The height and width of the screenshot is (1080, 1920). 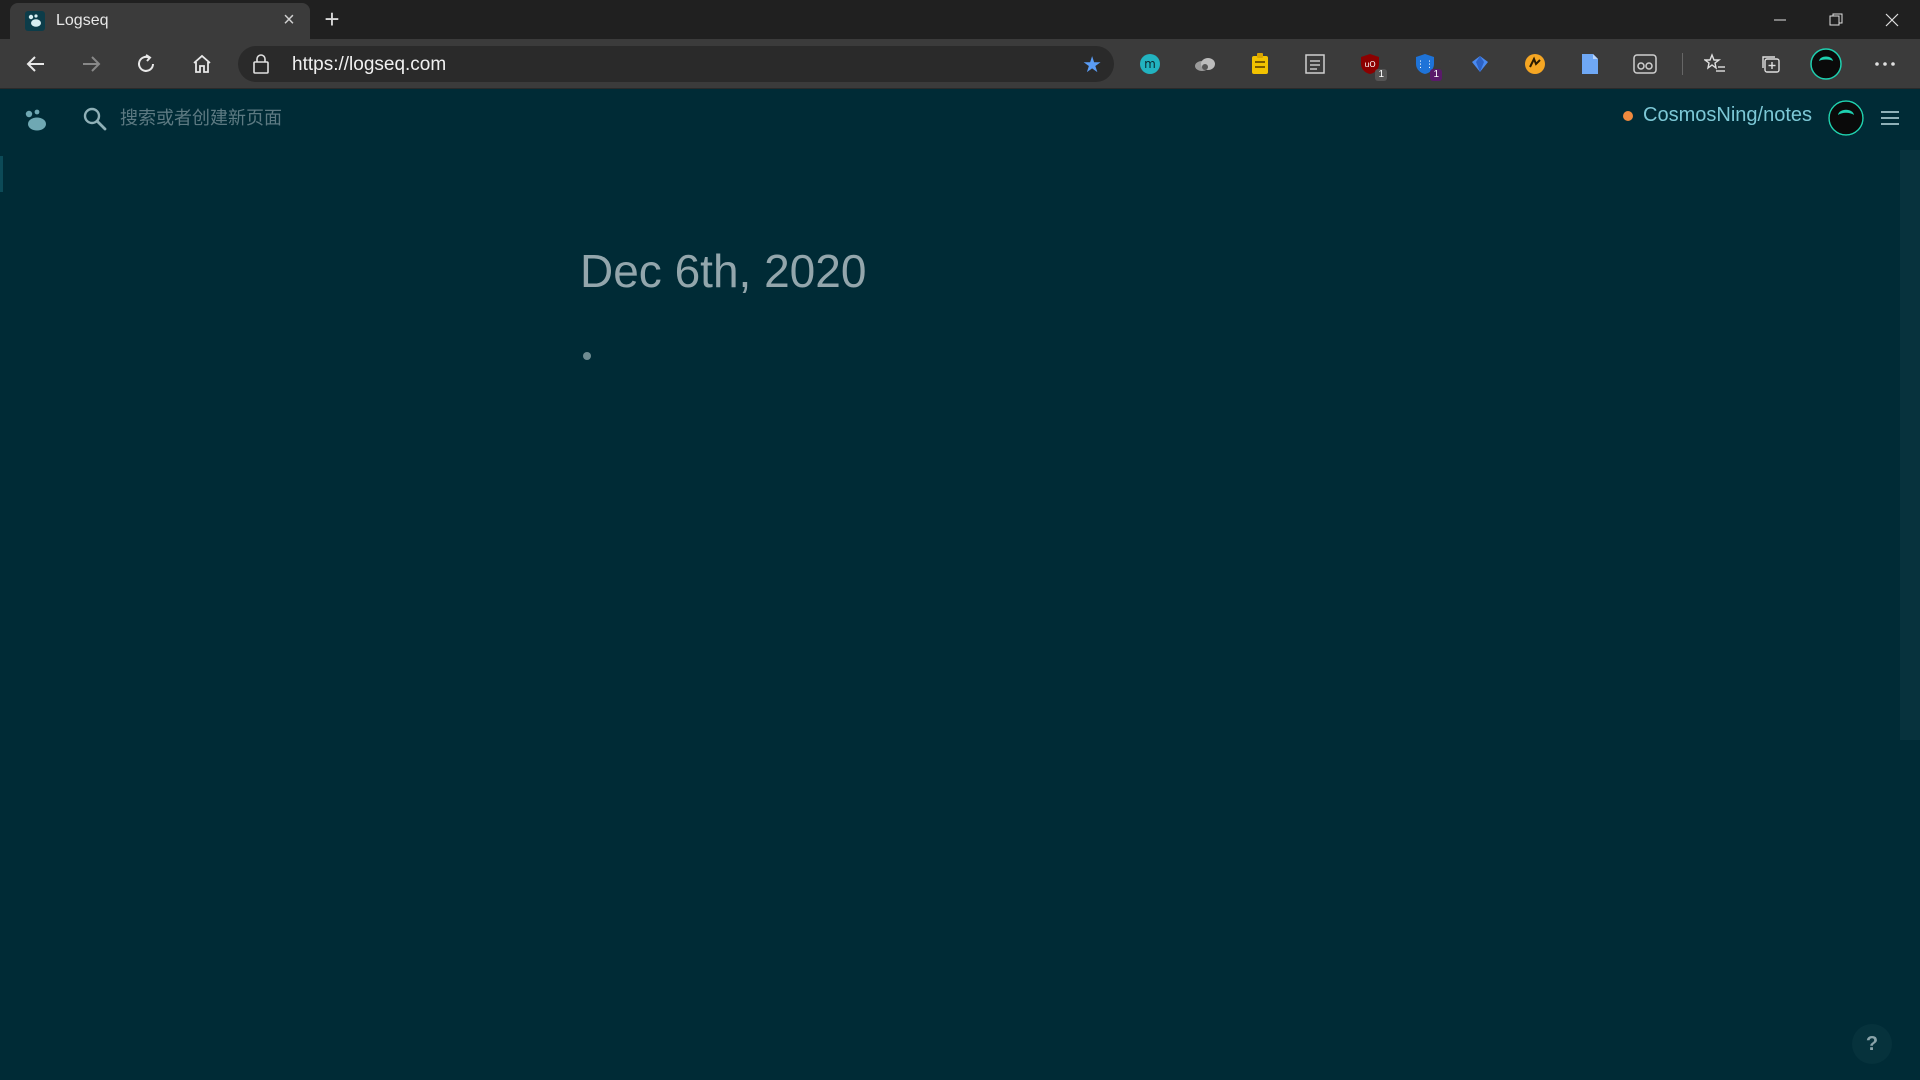 What do you see at coordinates (1092, 65) in the screenshot?
I see `favorite-star-icon: ★` at bounding box center [1092, 65].